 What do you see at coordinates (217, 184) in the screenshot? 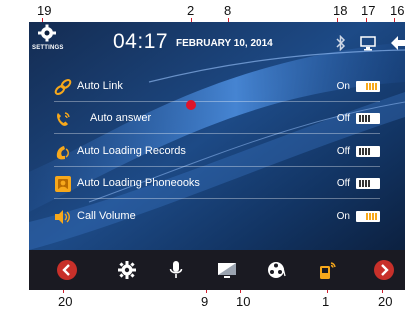
I see `setting-row-auto-loading-phonebooks: Auto Loading Phoneooks Off` at bounding box center [217, 184].